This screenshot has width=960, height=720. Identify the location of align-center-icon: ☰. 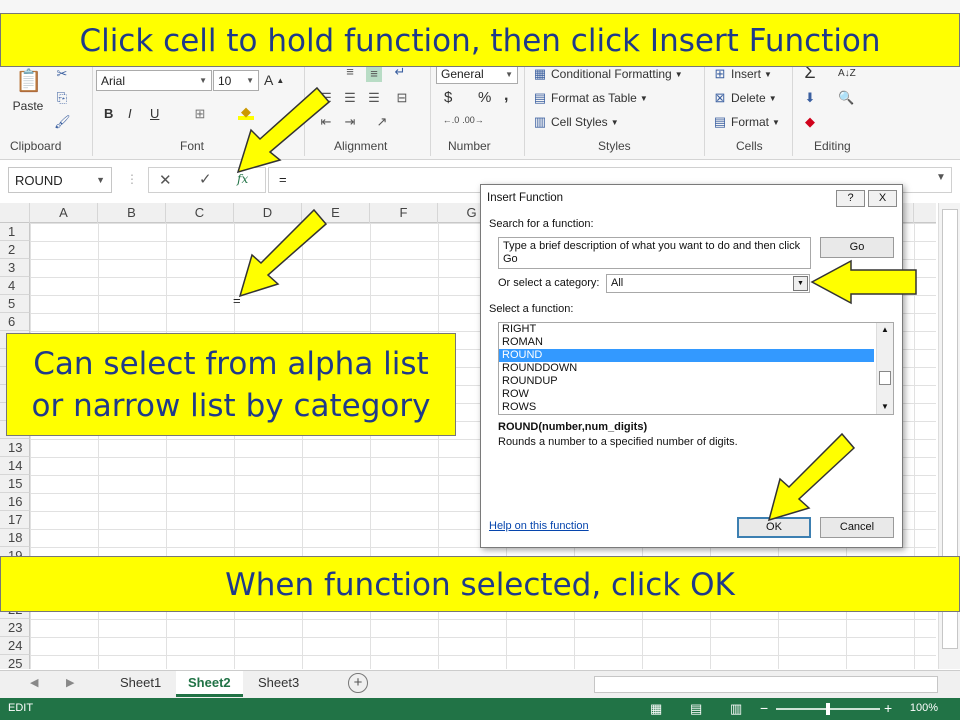
(350, 98).